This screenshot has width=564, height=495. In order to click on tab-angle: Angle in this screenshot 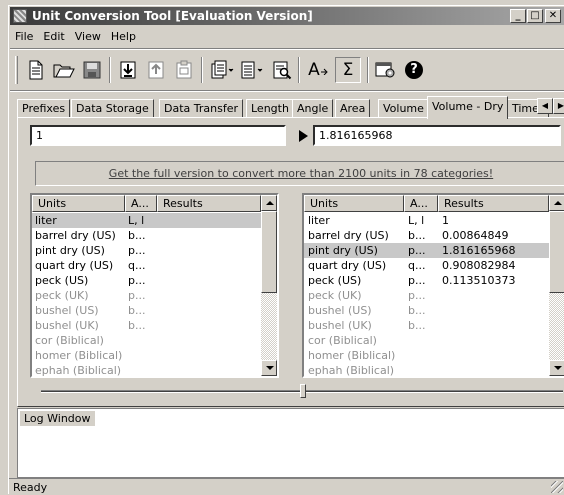, I will do `click(313, 108)`.